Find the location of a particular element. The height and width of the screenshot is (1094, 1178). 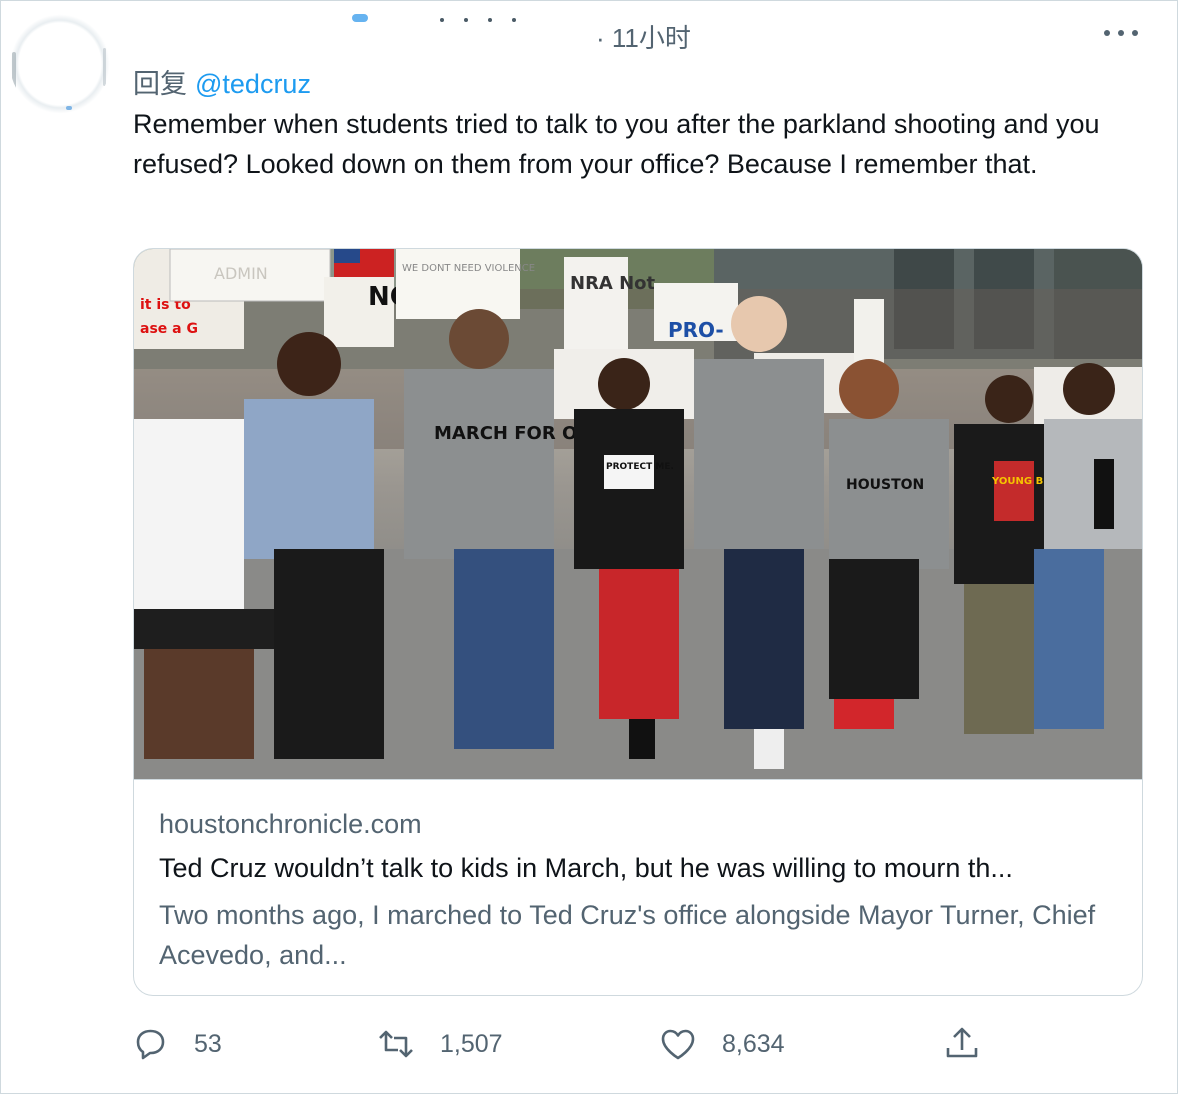

reply-context: 回复 @tedcruz is located at coordinates (222, 81).